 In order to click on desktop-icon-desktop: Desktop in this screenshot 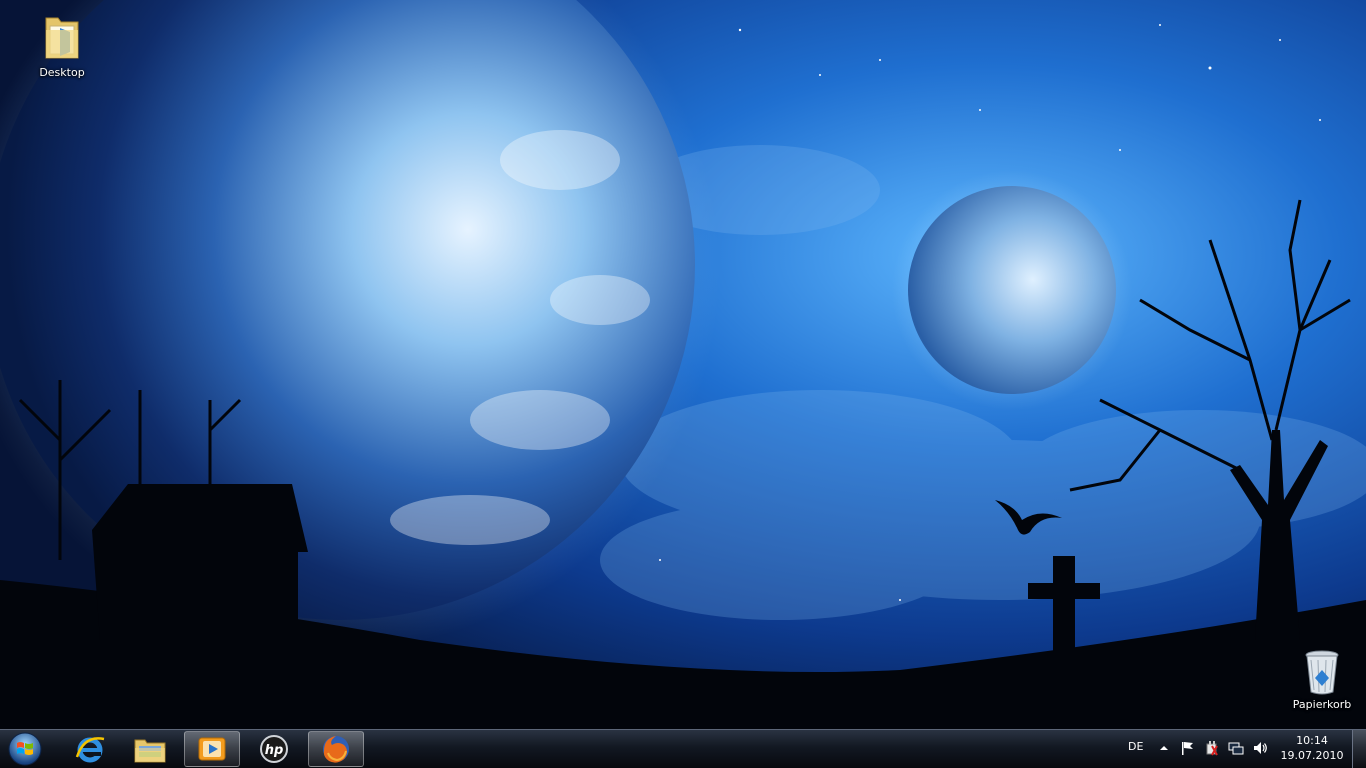, I will do `click(62, 45)`.